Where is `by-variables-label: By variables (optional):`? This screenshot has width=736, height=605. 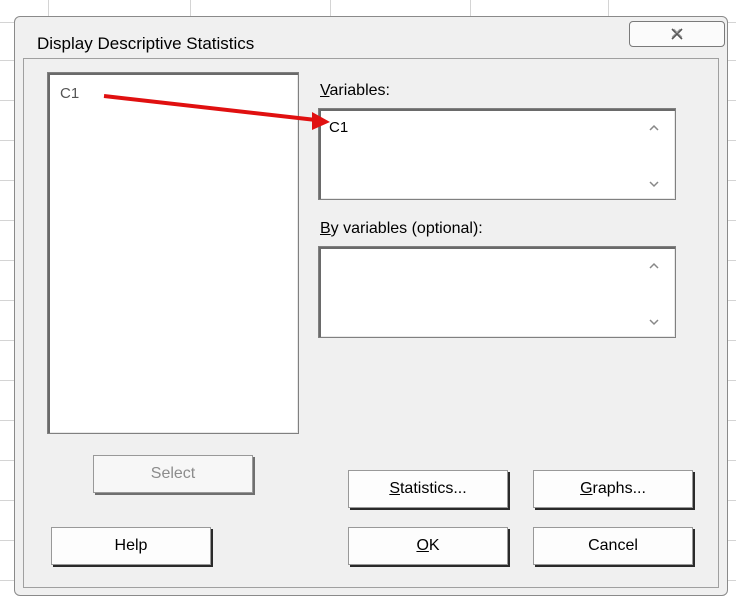 by-variables-label: By variables (optional): is located at coordinates (401, 228).